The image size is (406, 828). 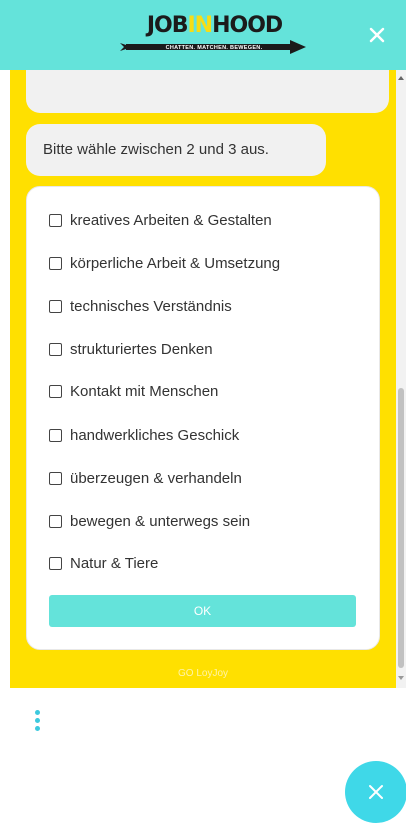 What do you see at coordinates (203, 673) in the screenshot?
I see `powered-by-label: GO LoyJoy` at bounding box center [203, 673].